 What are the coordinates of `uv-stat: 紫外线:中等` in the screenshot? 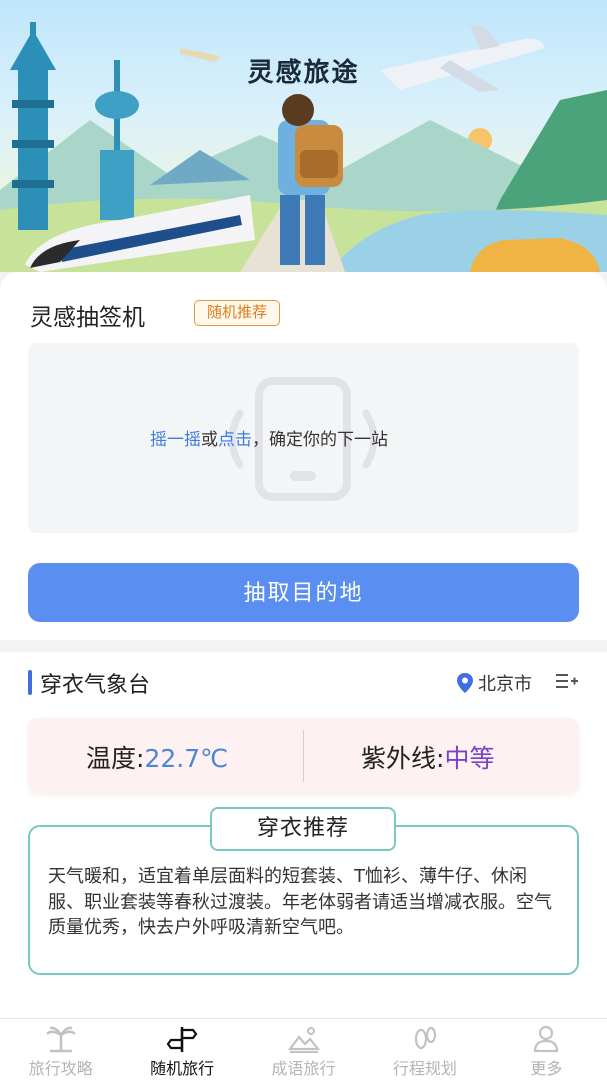 It's located at (427, 757).